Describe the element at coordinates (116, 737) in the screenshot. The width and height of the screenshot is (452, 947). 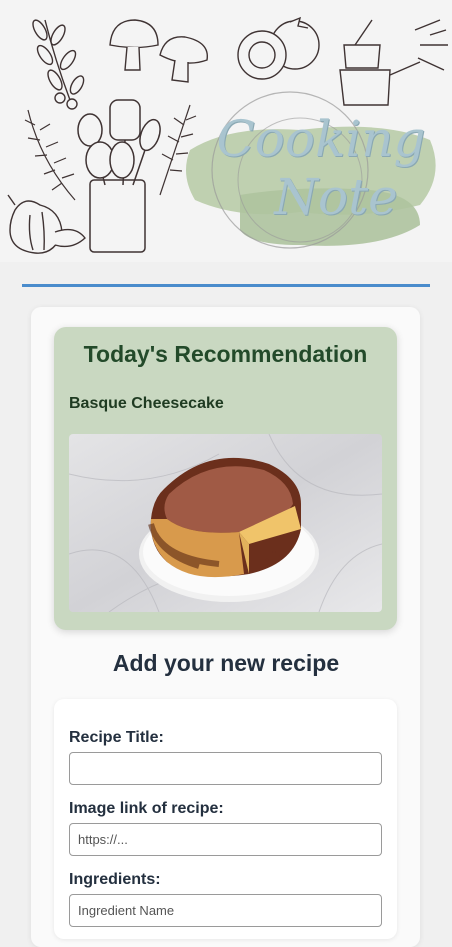
I see `recipe-title-label: Recipe Title:` at that location.